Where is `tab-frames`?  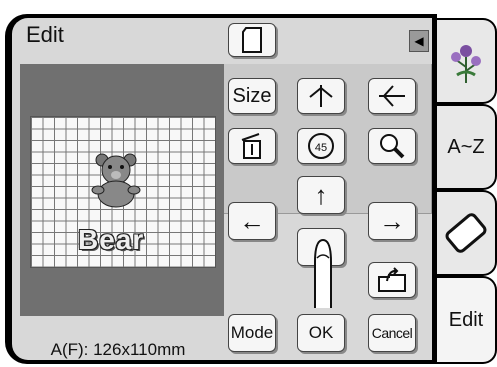
tab-frames is located at coordinates (467, 233).